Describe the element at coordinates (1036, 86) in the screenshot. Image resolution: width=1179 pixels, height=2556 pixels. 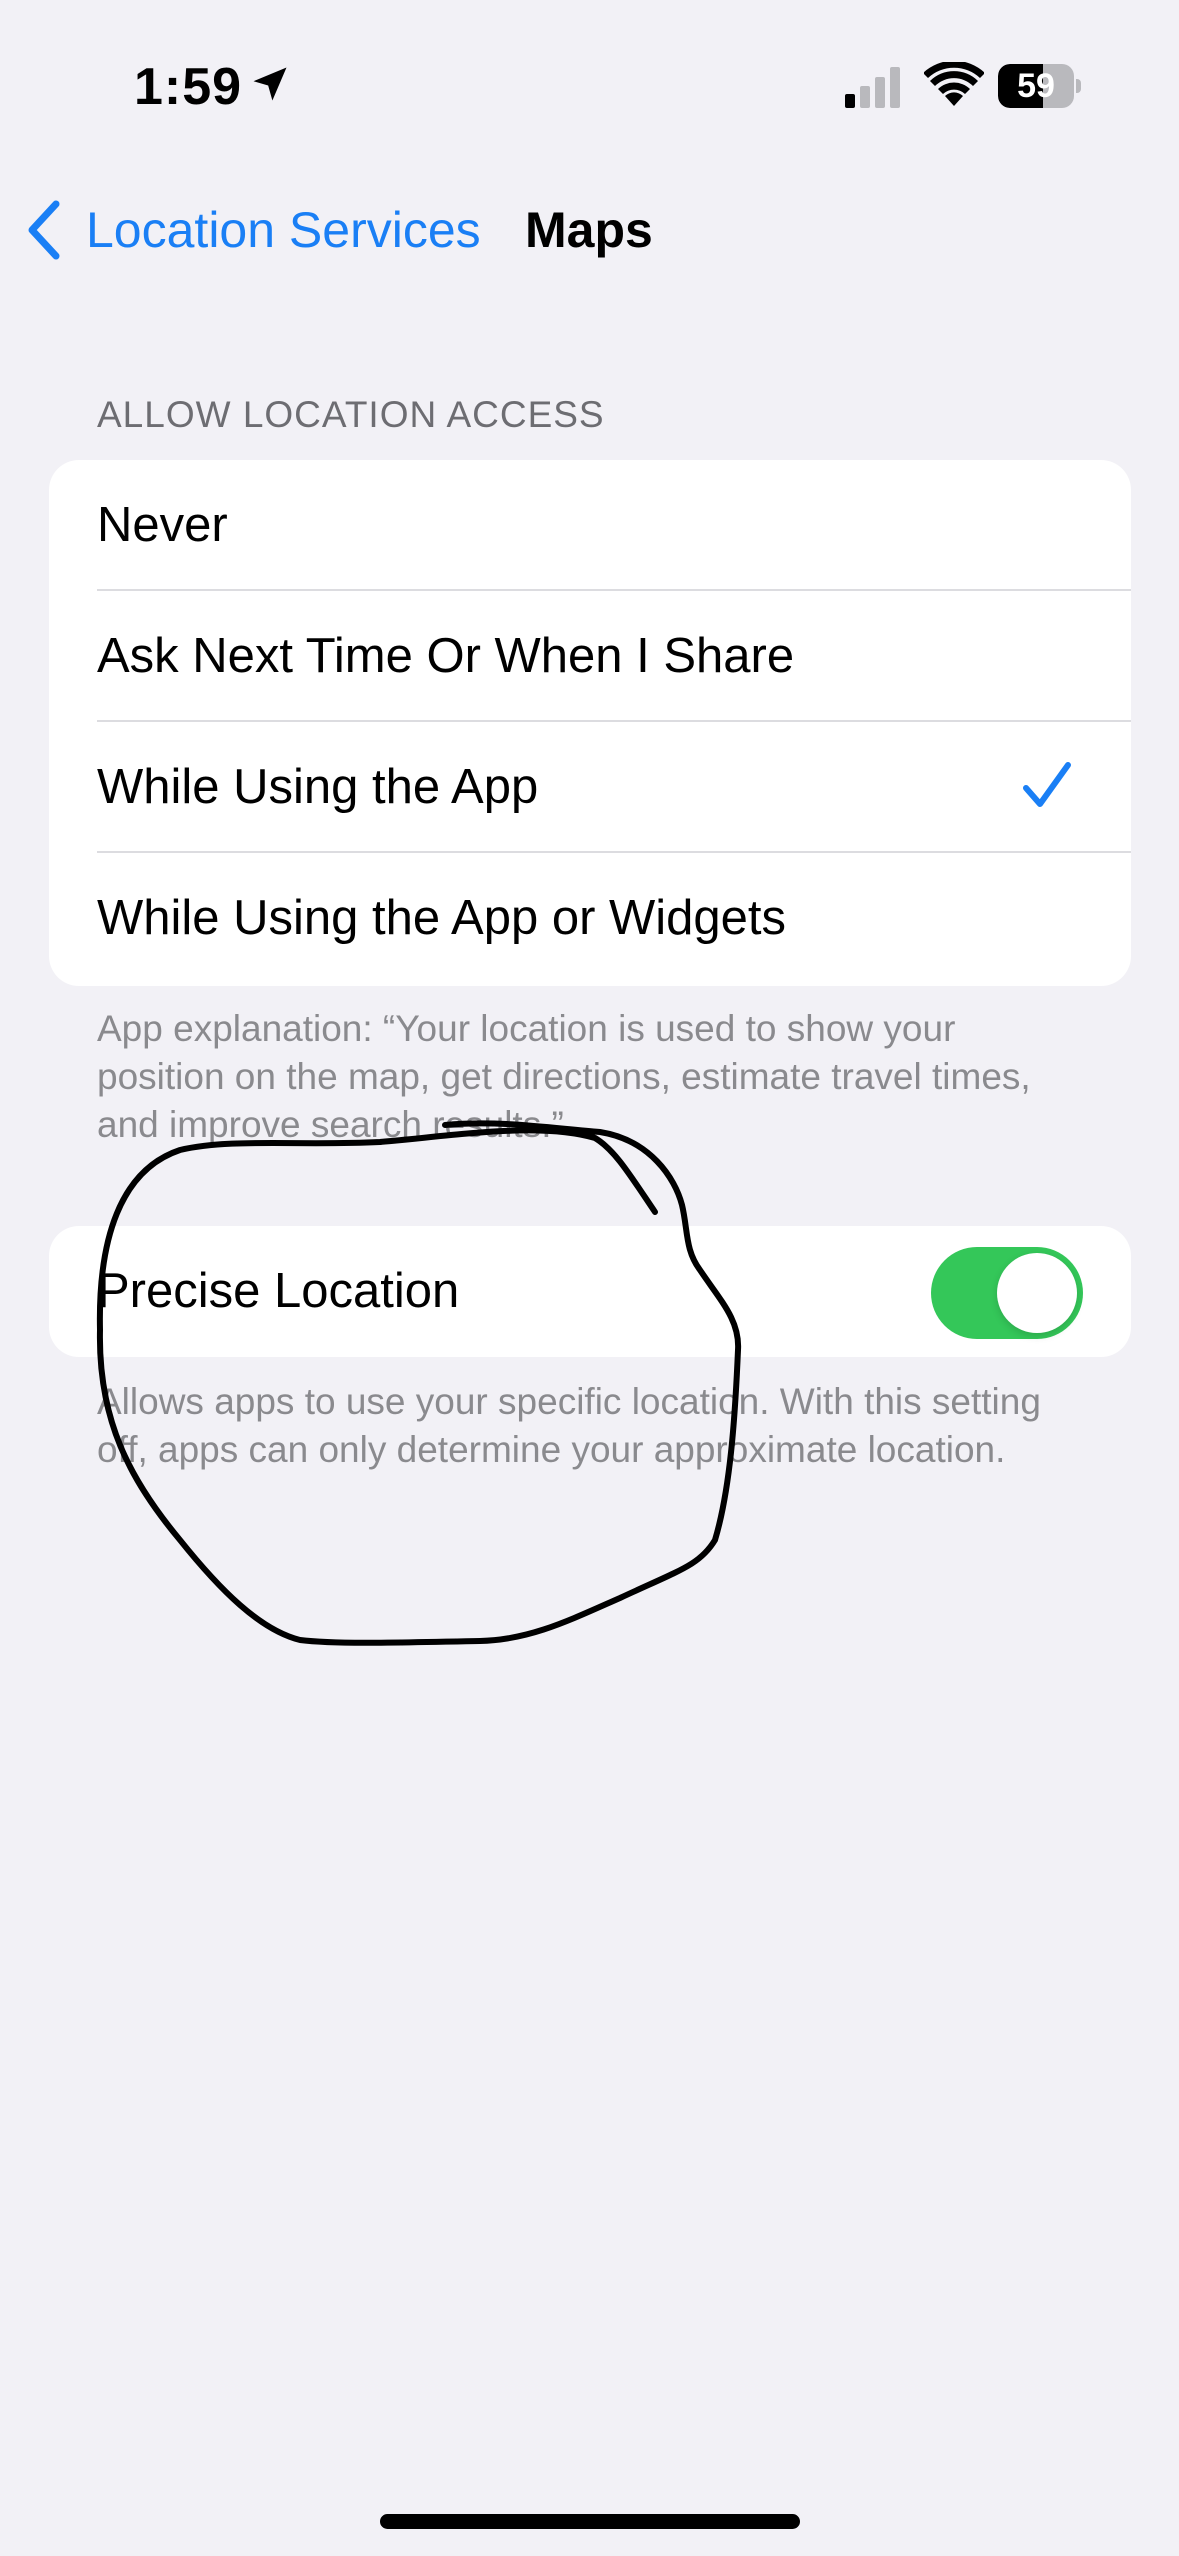
I see `battery-percent: 59` at that location.